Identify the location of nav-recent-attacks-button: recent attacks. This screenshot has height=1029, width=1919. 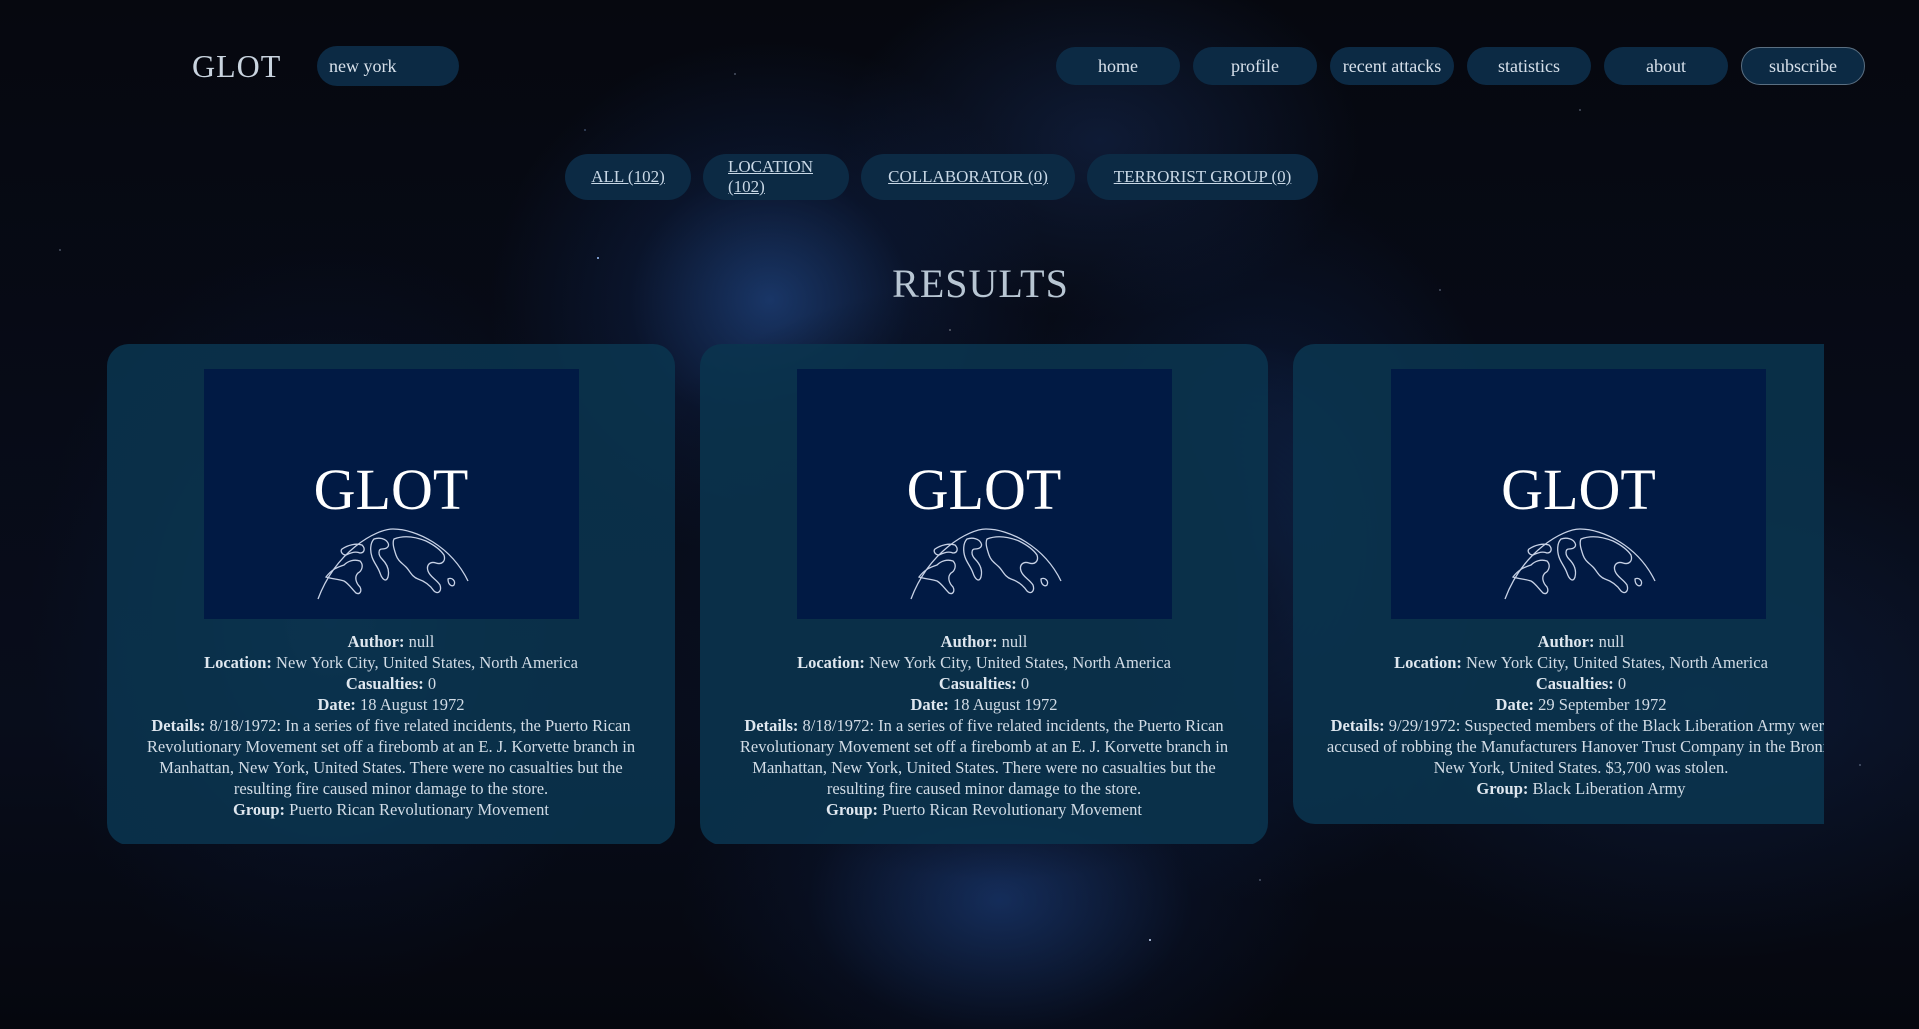
(1392, 66).